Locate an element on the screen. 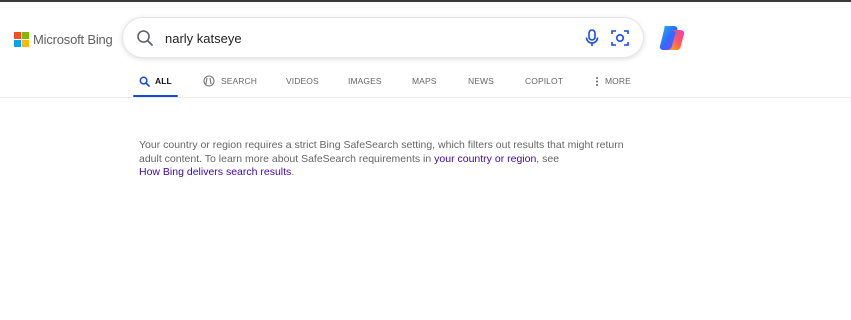 The height and width of the screenshot is (320, 851). tab-search-label: SEARCH is located at coordinates (239, 81).